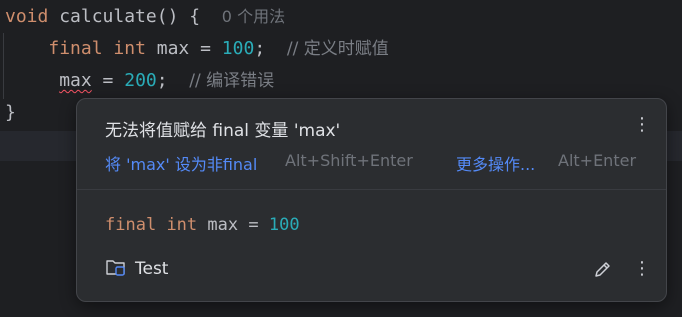  What do you see at coordinates (371, 189) in the screenshot?
I see `popup-divider` at bounding box center [371, 189].